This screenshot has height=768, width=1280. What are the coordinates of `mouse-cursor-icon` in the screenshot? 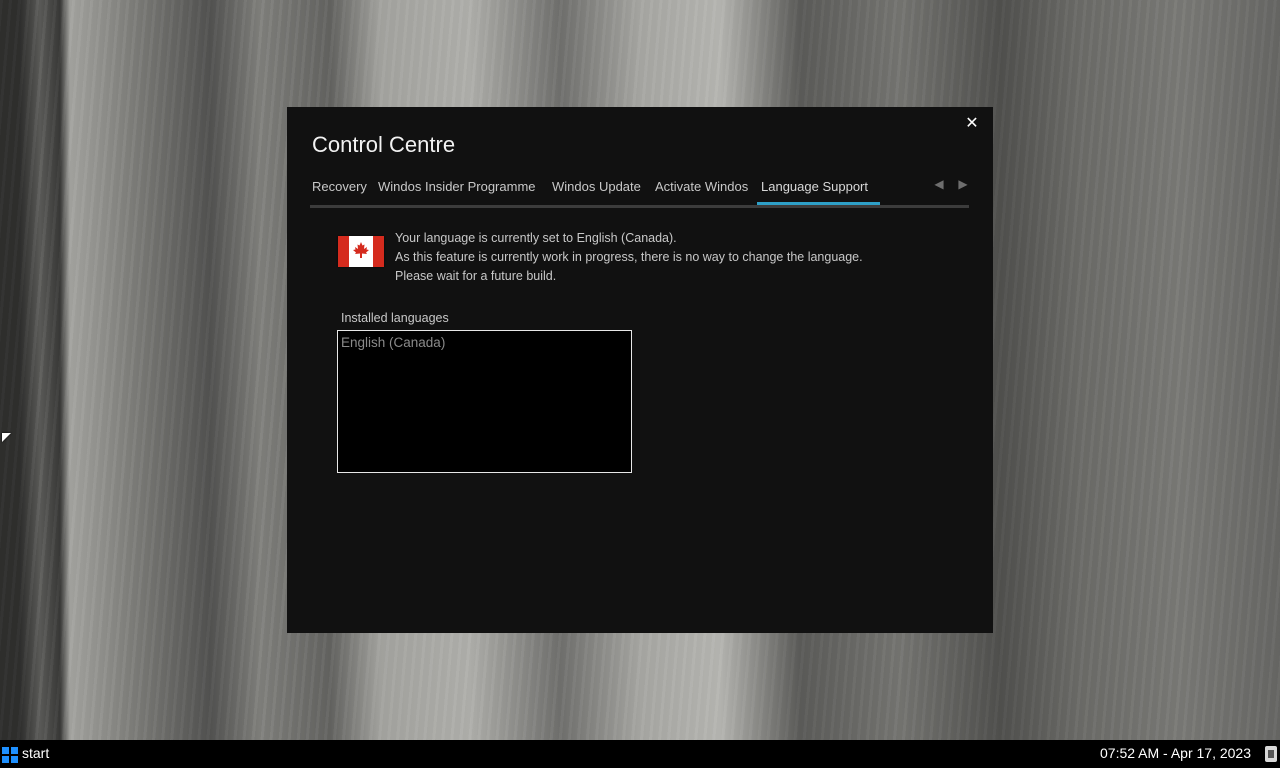 It's located at (6, 437).